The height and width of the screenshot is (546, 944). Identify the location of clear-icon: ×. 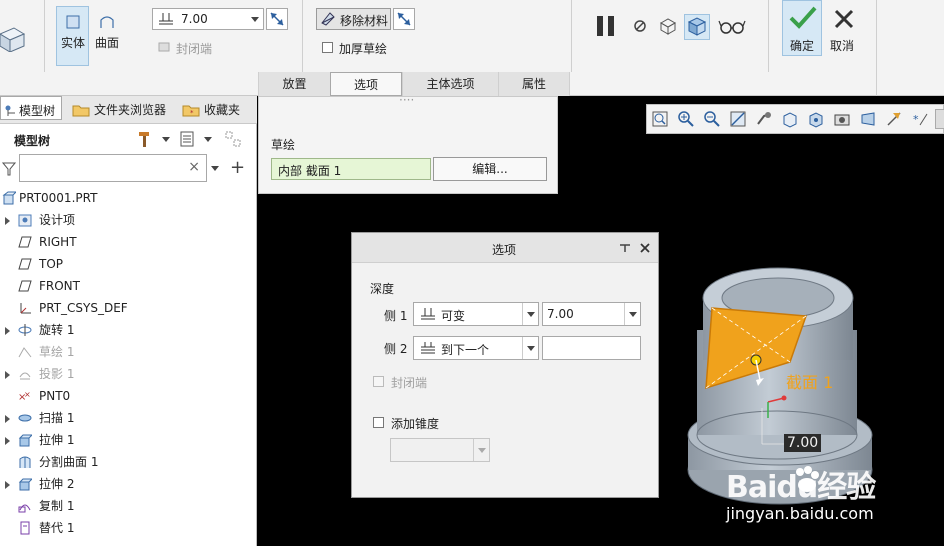
(194, 167).